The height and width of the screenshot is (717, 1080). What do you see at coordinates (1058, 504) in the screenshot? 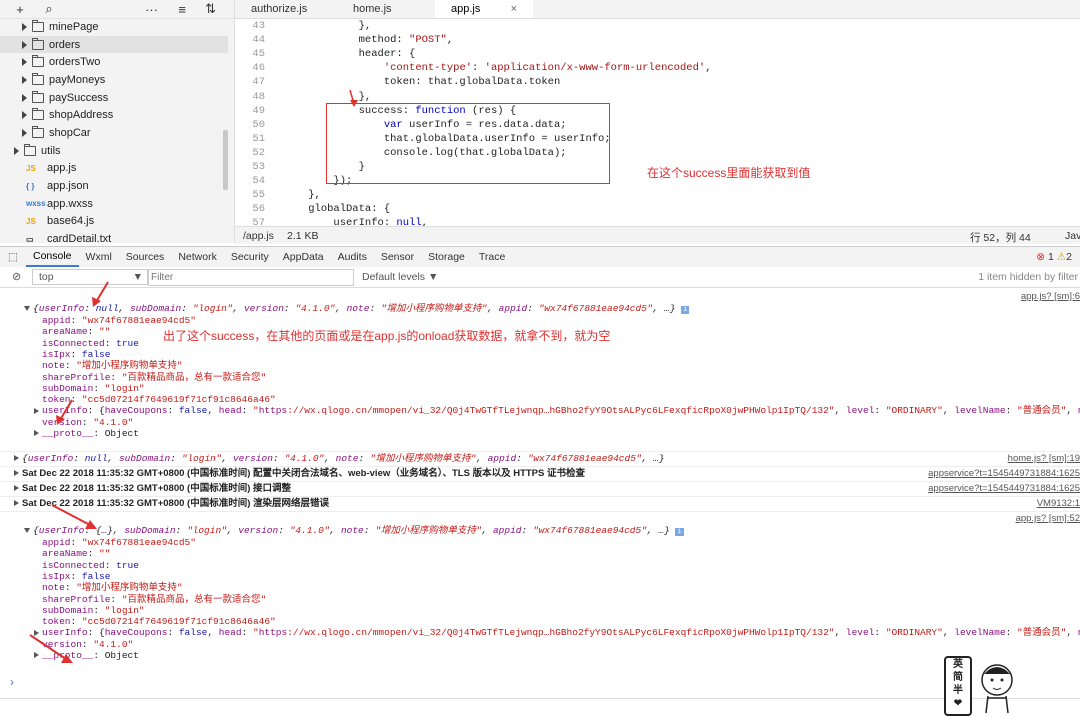
I see `source-link: VM9132:1` at bounding box center [1058, 504].